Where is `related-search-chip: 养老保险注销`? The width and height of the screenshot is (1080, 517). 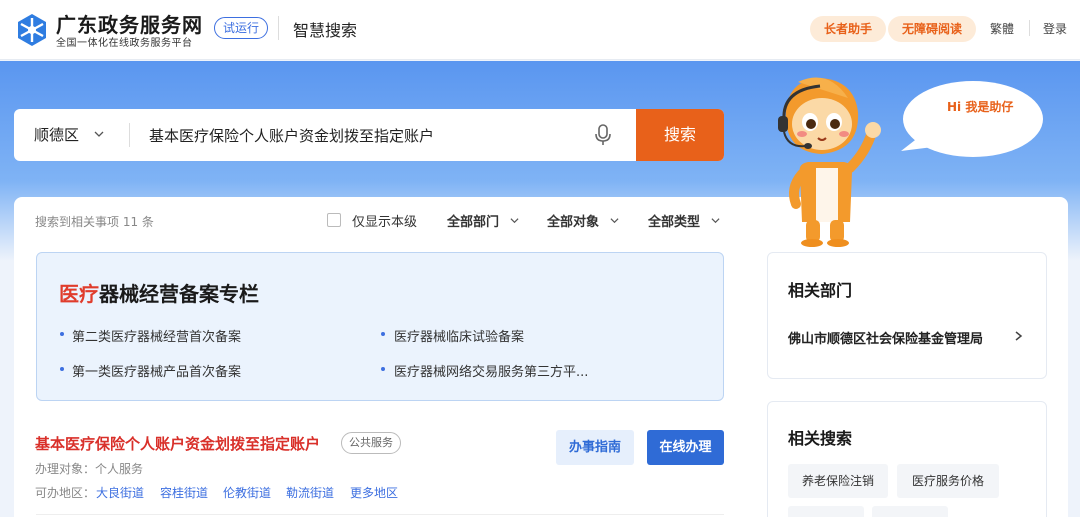
related-search-chip: 养老保险注销 is located at coordinates (838, 481).